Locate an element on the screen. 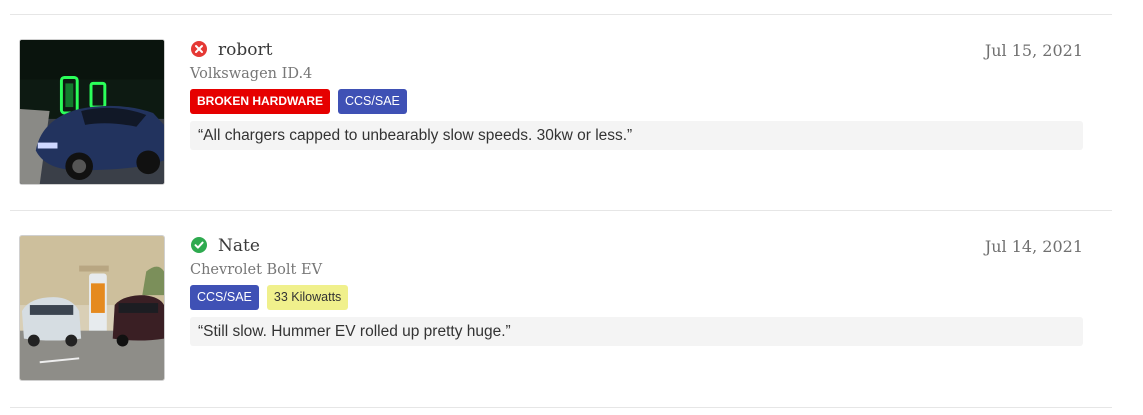 The width and height of the screenshot is (1143, 415). x-circle-icon is located at coordinates (199, 49).